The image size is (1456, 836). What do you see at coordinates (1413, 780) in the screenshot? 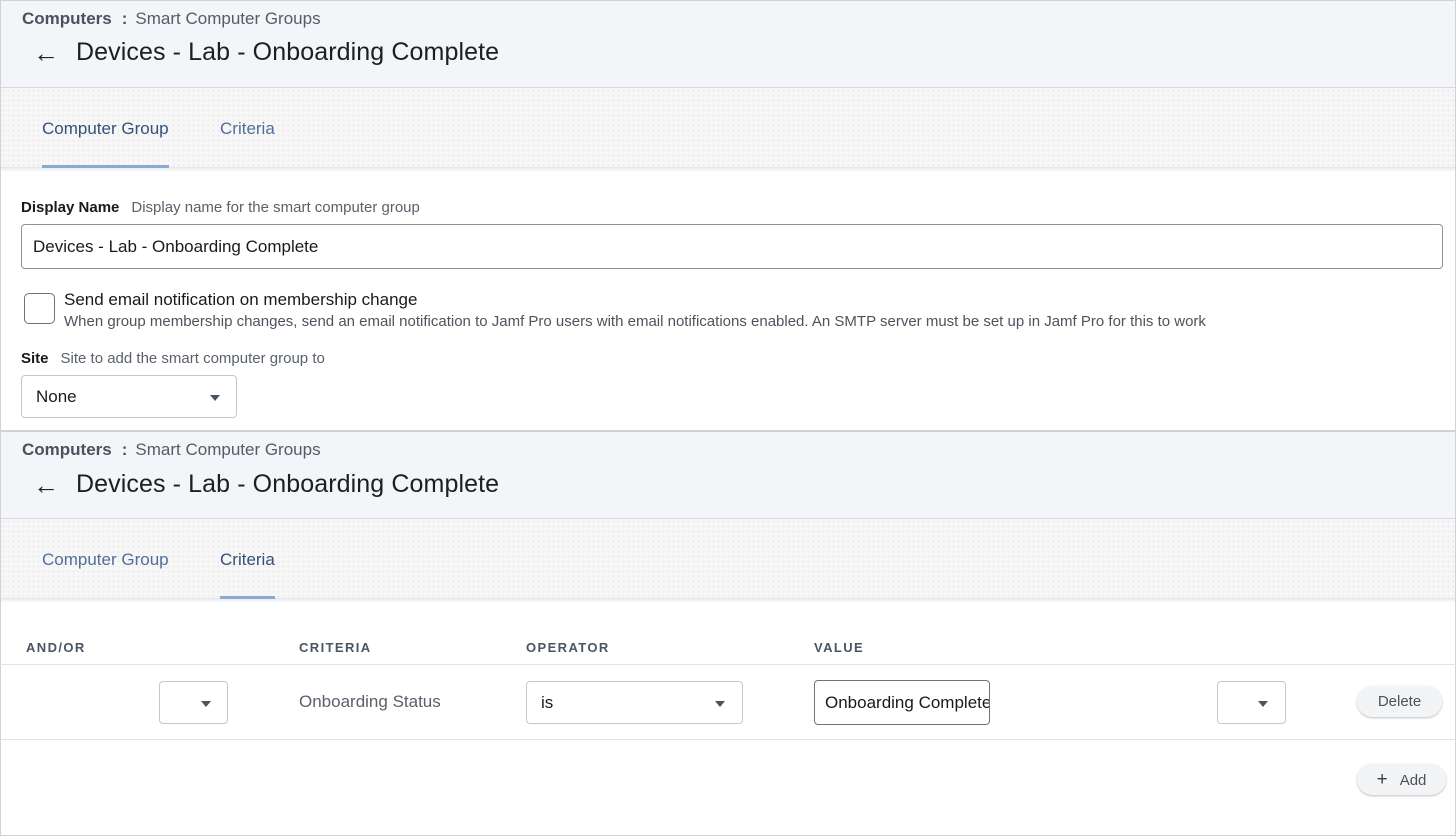
I see `add-label: Add` at bounding box center [1413, 780].